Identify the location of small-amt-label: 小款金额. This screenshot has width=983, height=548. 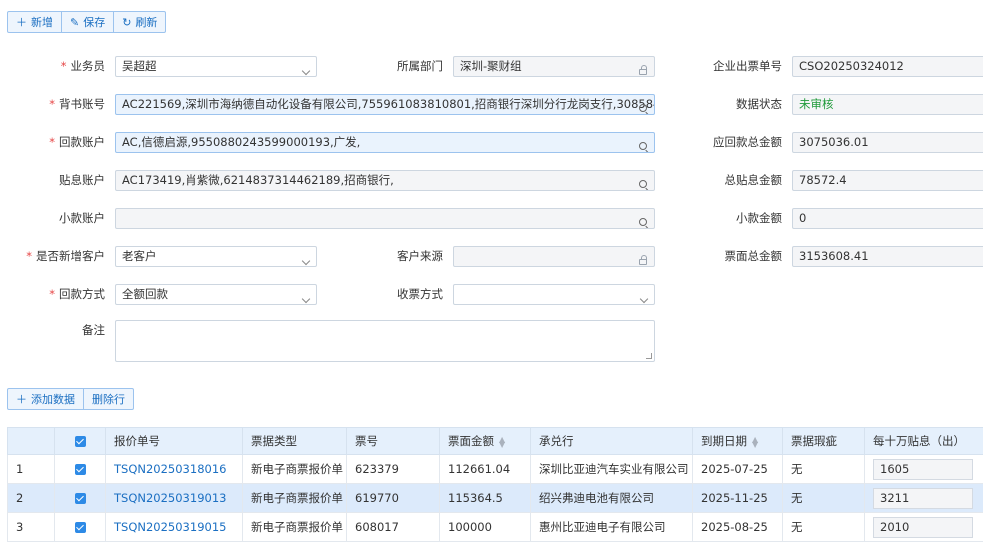
(759, 218).